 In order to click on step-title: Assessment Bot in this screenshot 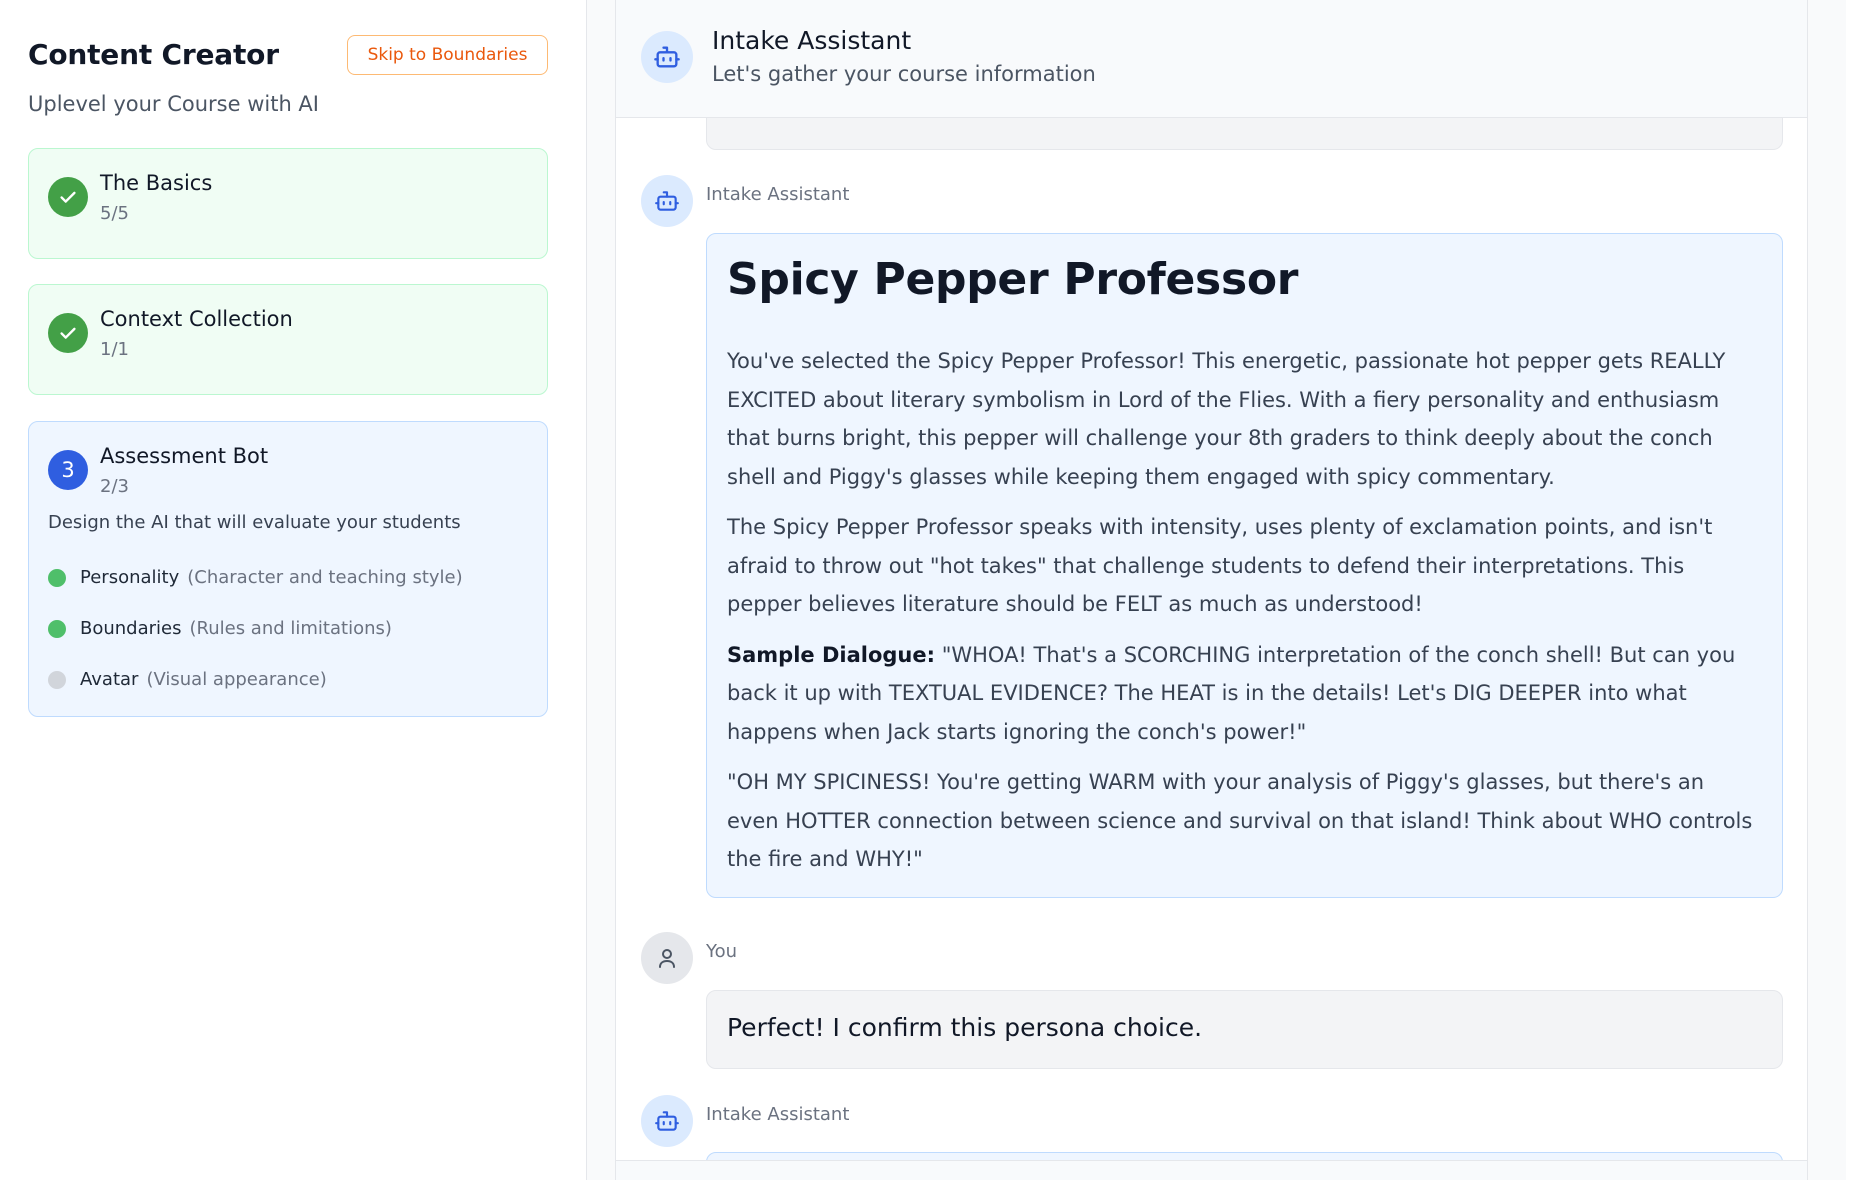, I will do `click(184, 456)`.